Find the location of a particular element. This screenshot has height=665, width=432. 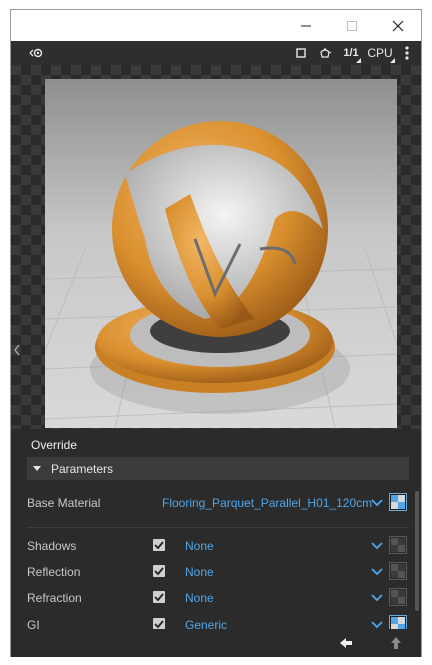

override-row-shadows: Shadows None is located at coordinates (218, 546).